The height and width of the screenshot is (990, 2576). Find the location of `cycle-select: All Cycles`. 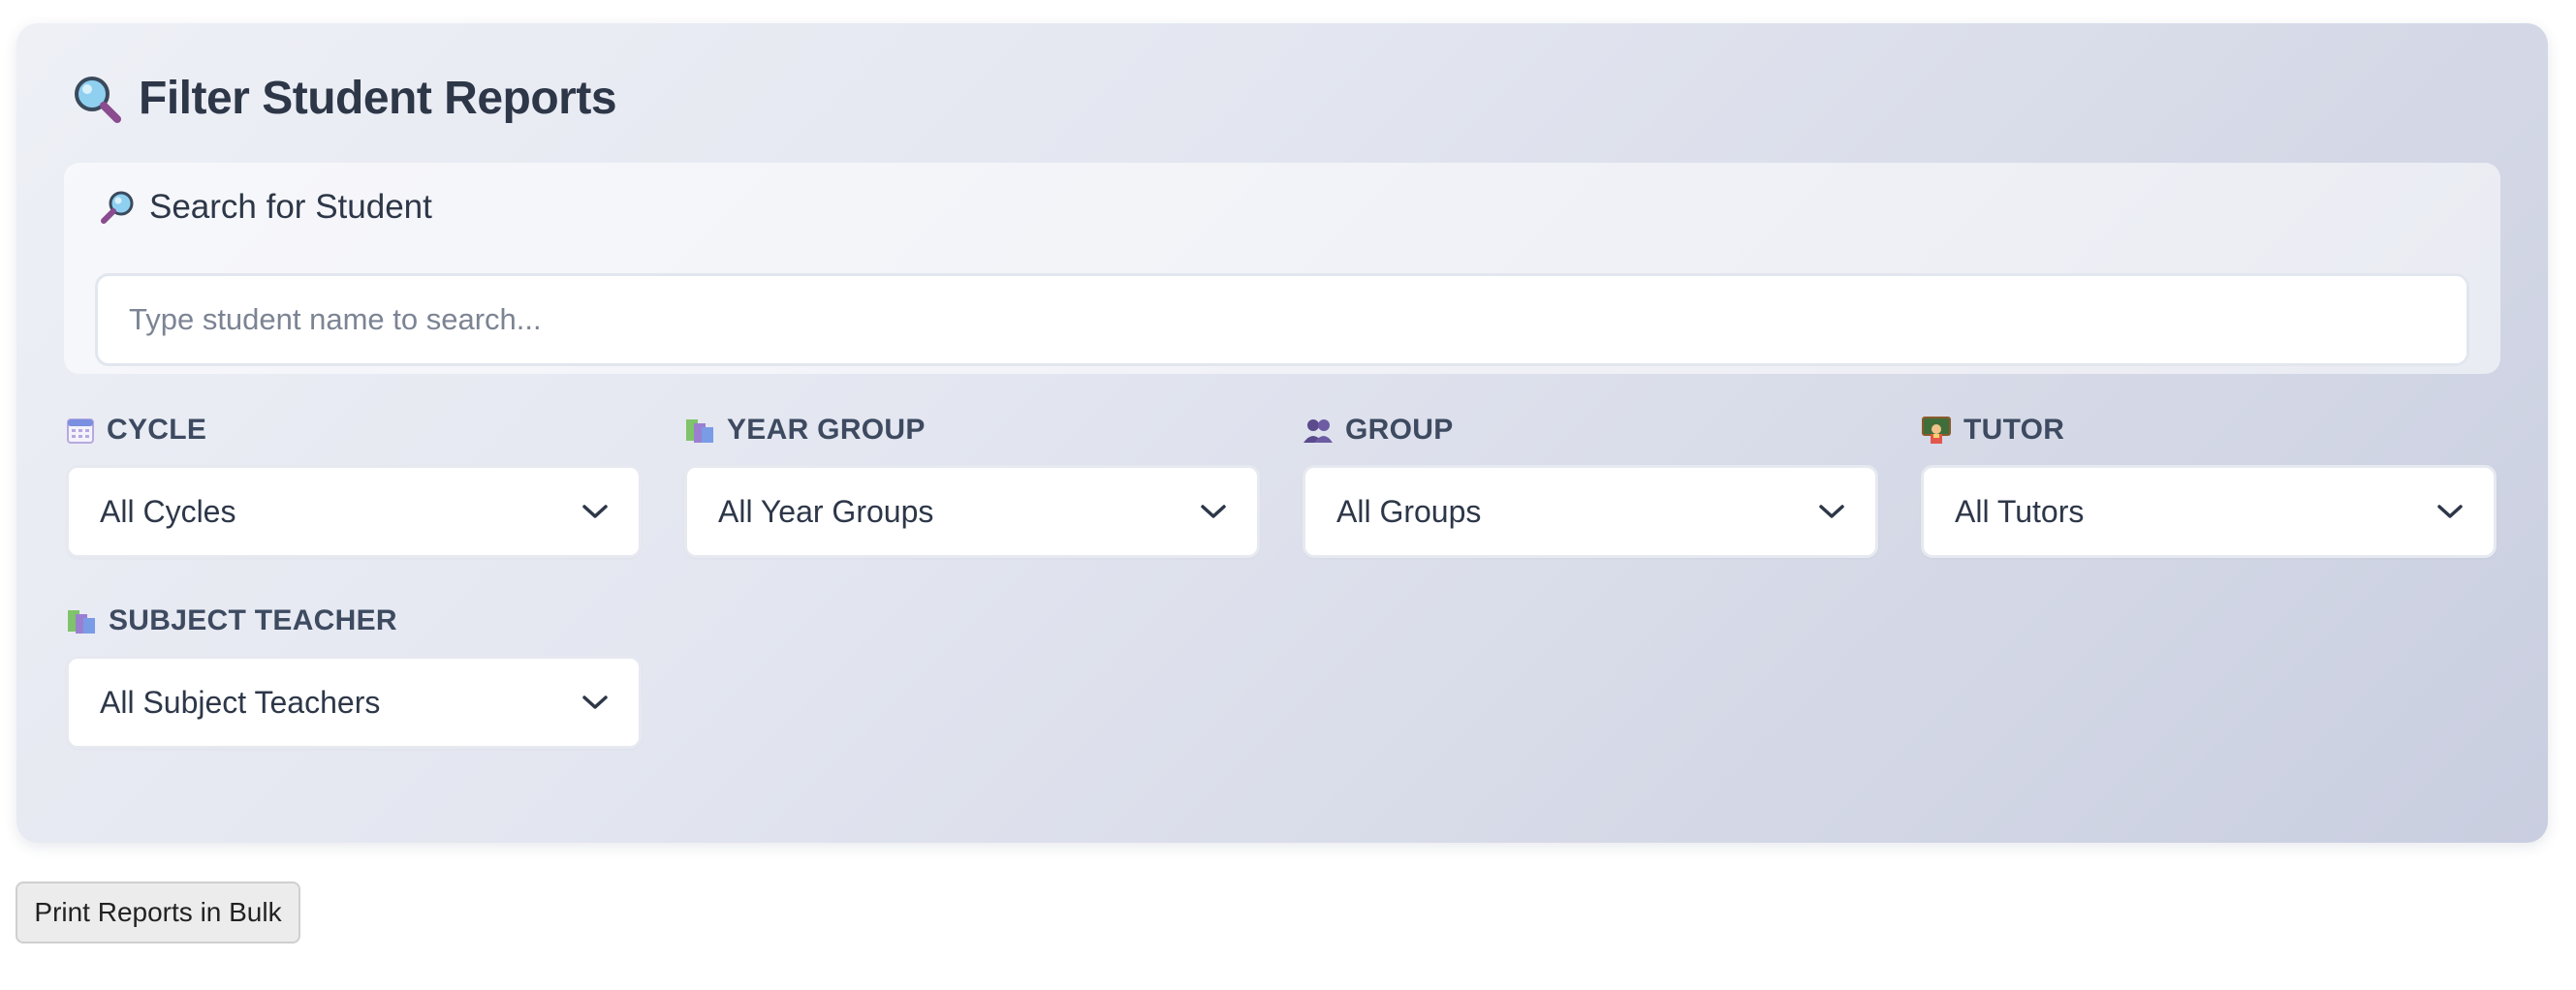

cycle-select: All Cycles is located at coordinates (354, 511).